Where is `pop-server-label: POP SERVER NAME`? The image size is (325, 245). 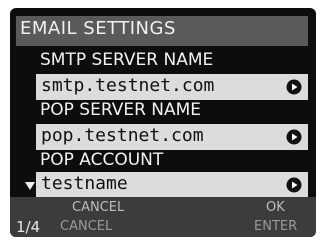 pop-server-label: POP SERVER NAME is located at coordinates (121, 110).